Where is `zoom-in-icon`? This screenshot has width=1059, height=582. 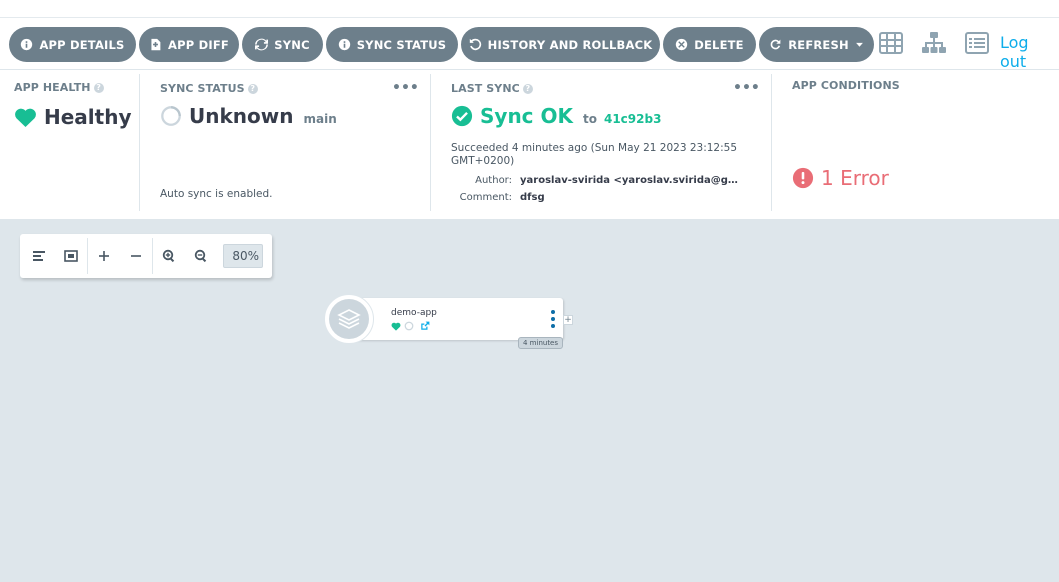
zoom-in-icon is located at coordinates (168, 256).